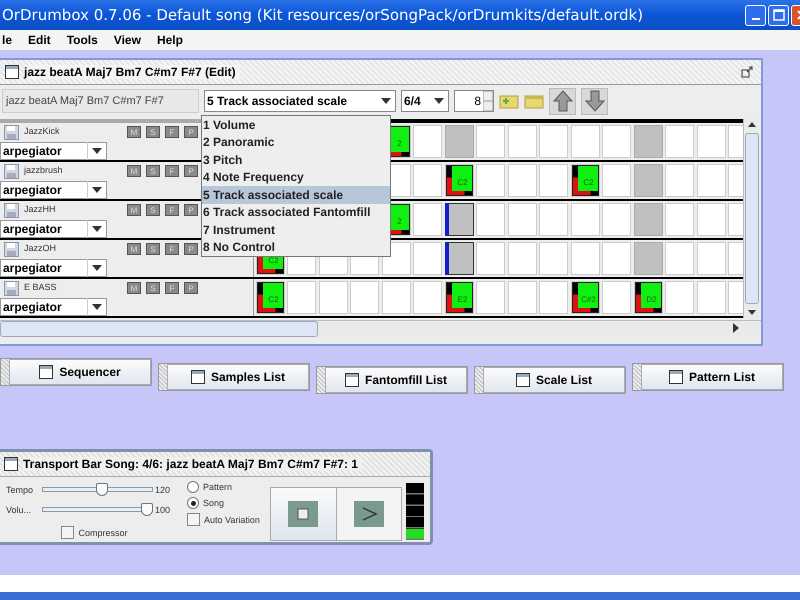  What do you see at coordinates (751, 218) in the screenshot?
I see `vertical-scrollbar` at bounding box center [751, 218].